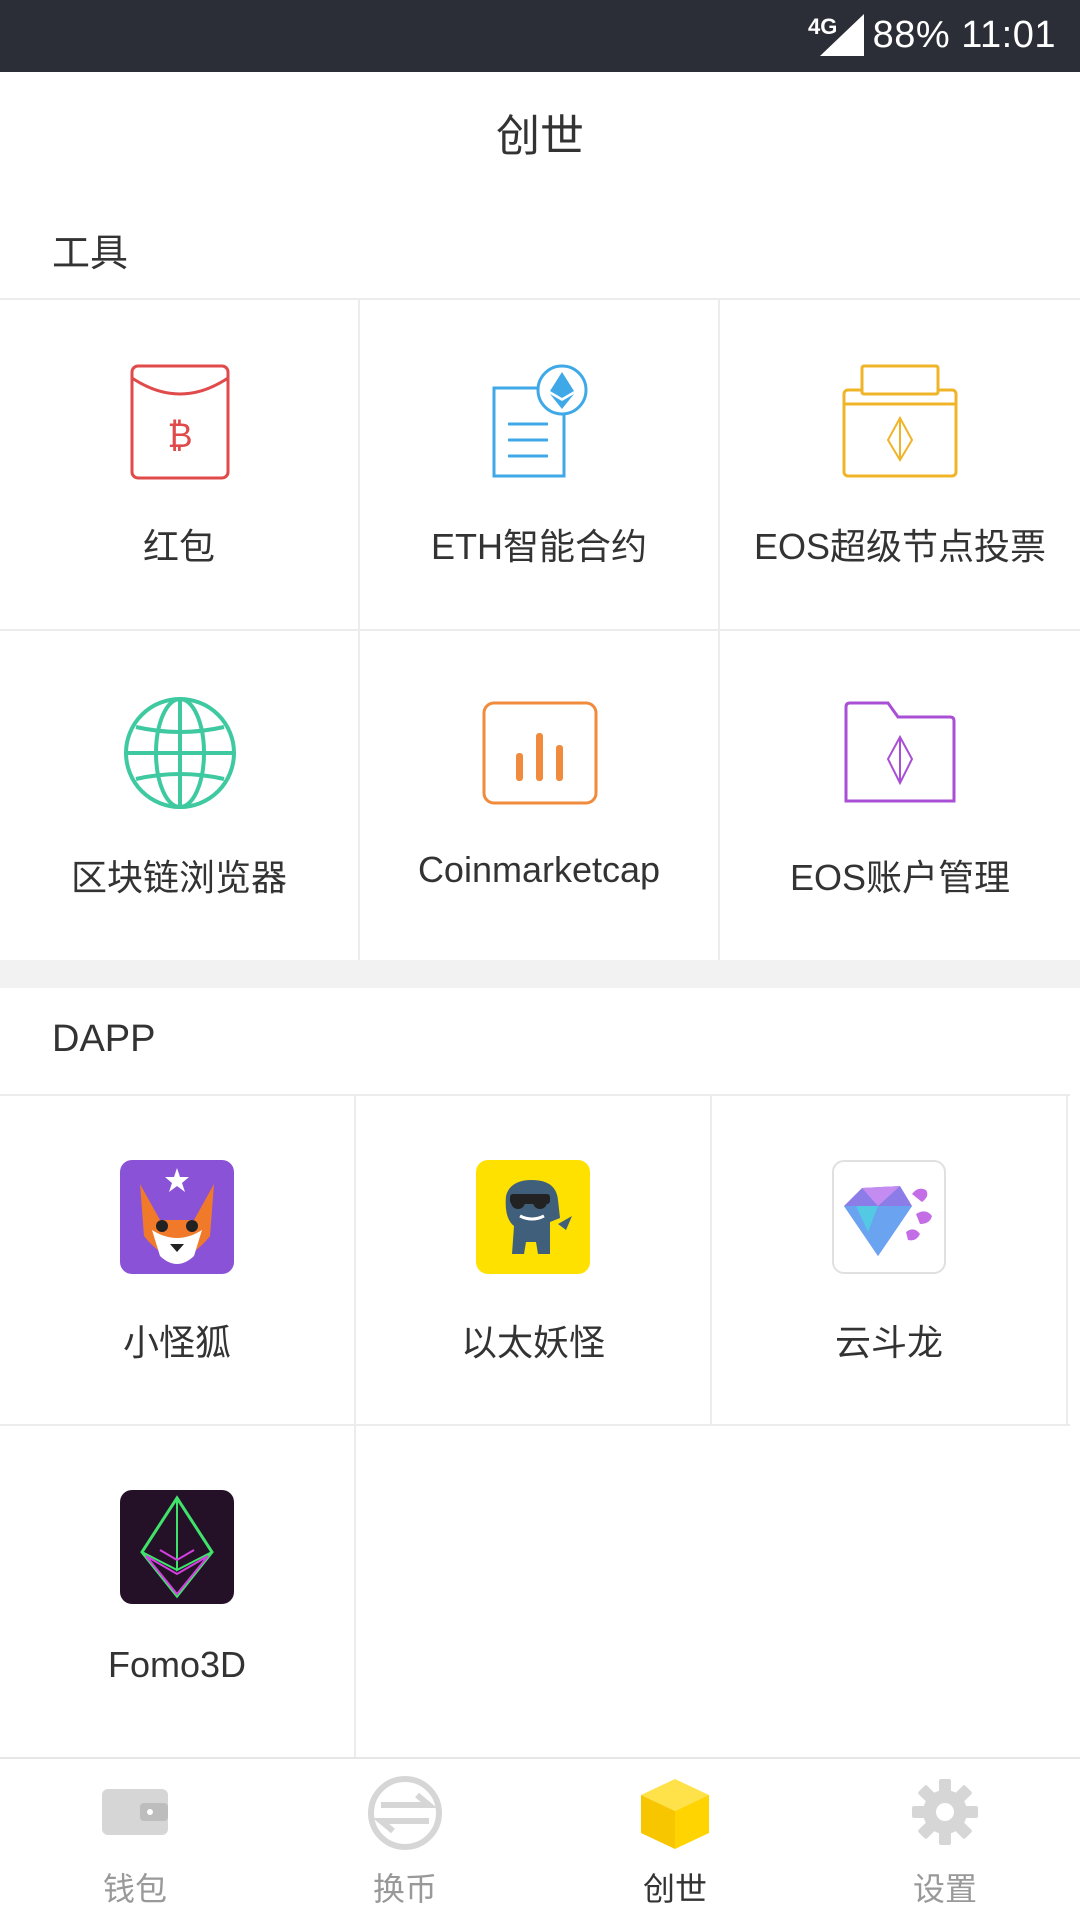 This screenshot has width=1080, height=1920. I want to click on battery-level: 88%, so click(911, 35).